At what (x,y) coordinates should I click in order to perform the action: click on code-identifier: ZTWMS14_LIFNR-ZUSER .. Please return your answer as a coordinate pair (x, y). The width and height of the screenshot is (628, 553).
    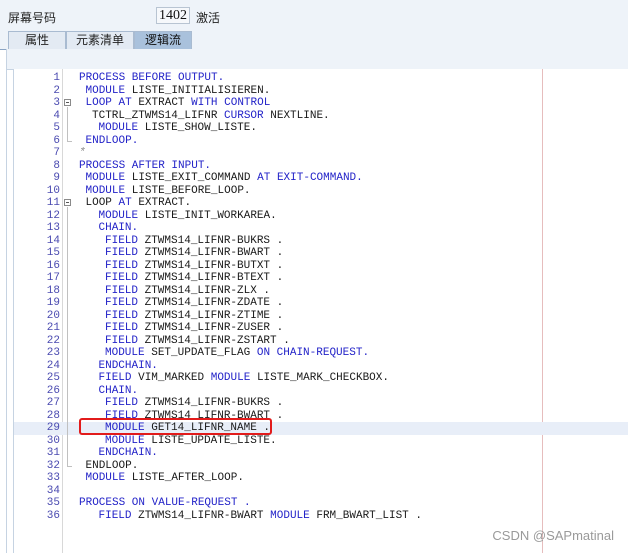
    Looking at the image, I should click on (214, 328).